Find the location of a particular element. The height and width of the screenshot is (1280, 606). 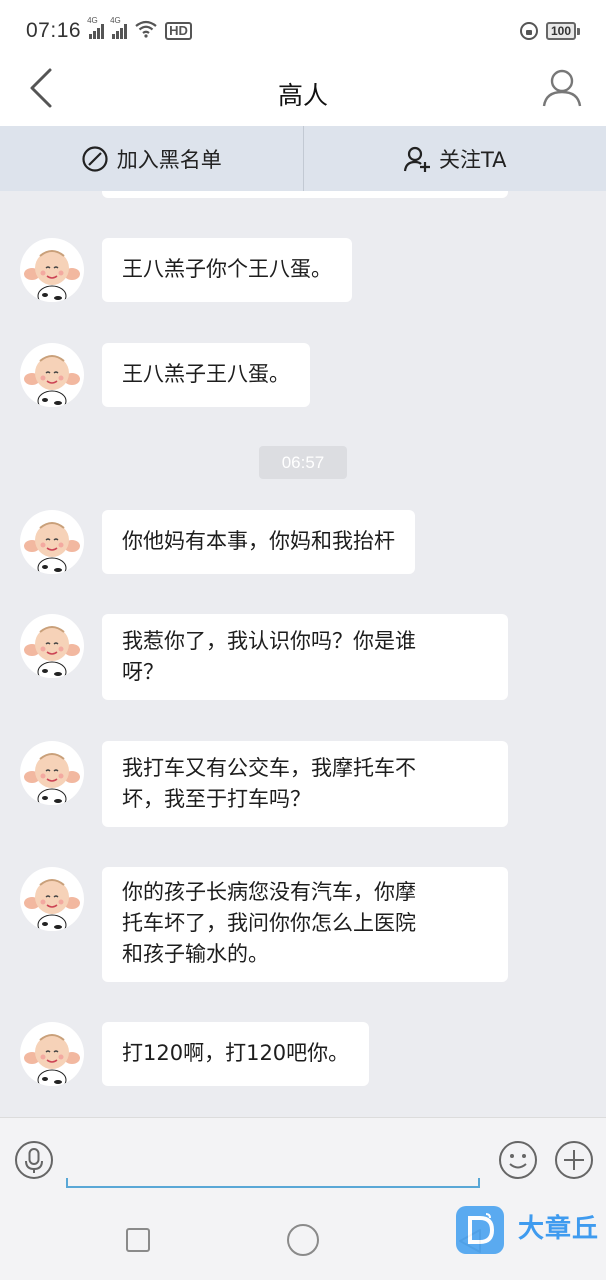

message-text: 我打车又有公交车，我摩托车不 坏，我至于打车吗？ is located at coordinates (269, 783).